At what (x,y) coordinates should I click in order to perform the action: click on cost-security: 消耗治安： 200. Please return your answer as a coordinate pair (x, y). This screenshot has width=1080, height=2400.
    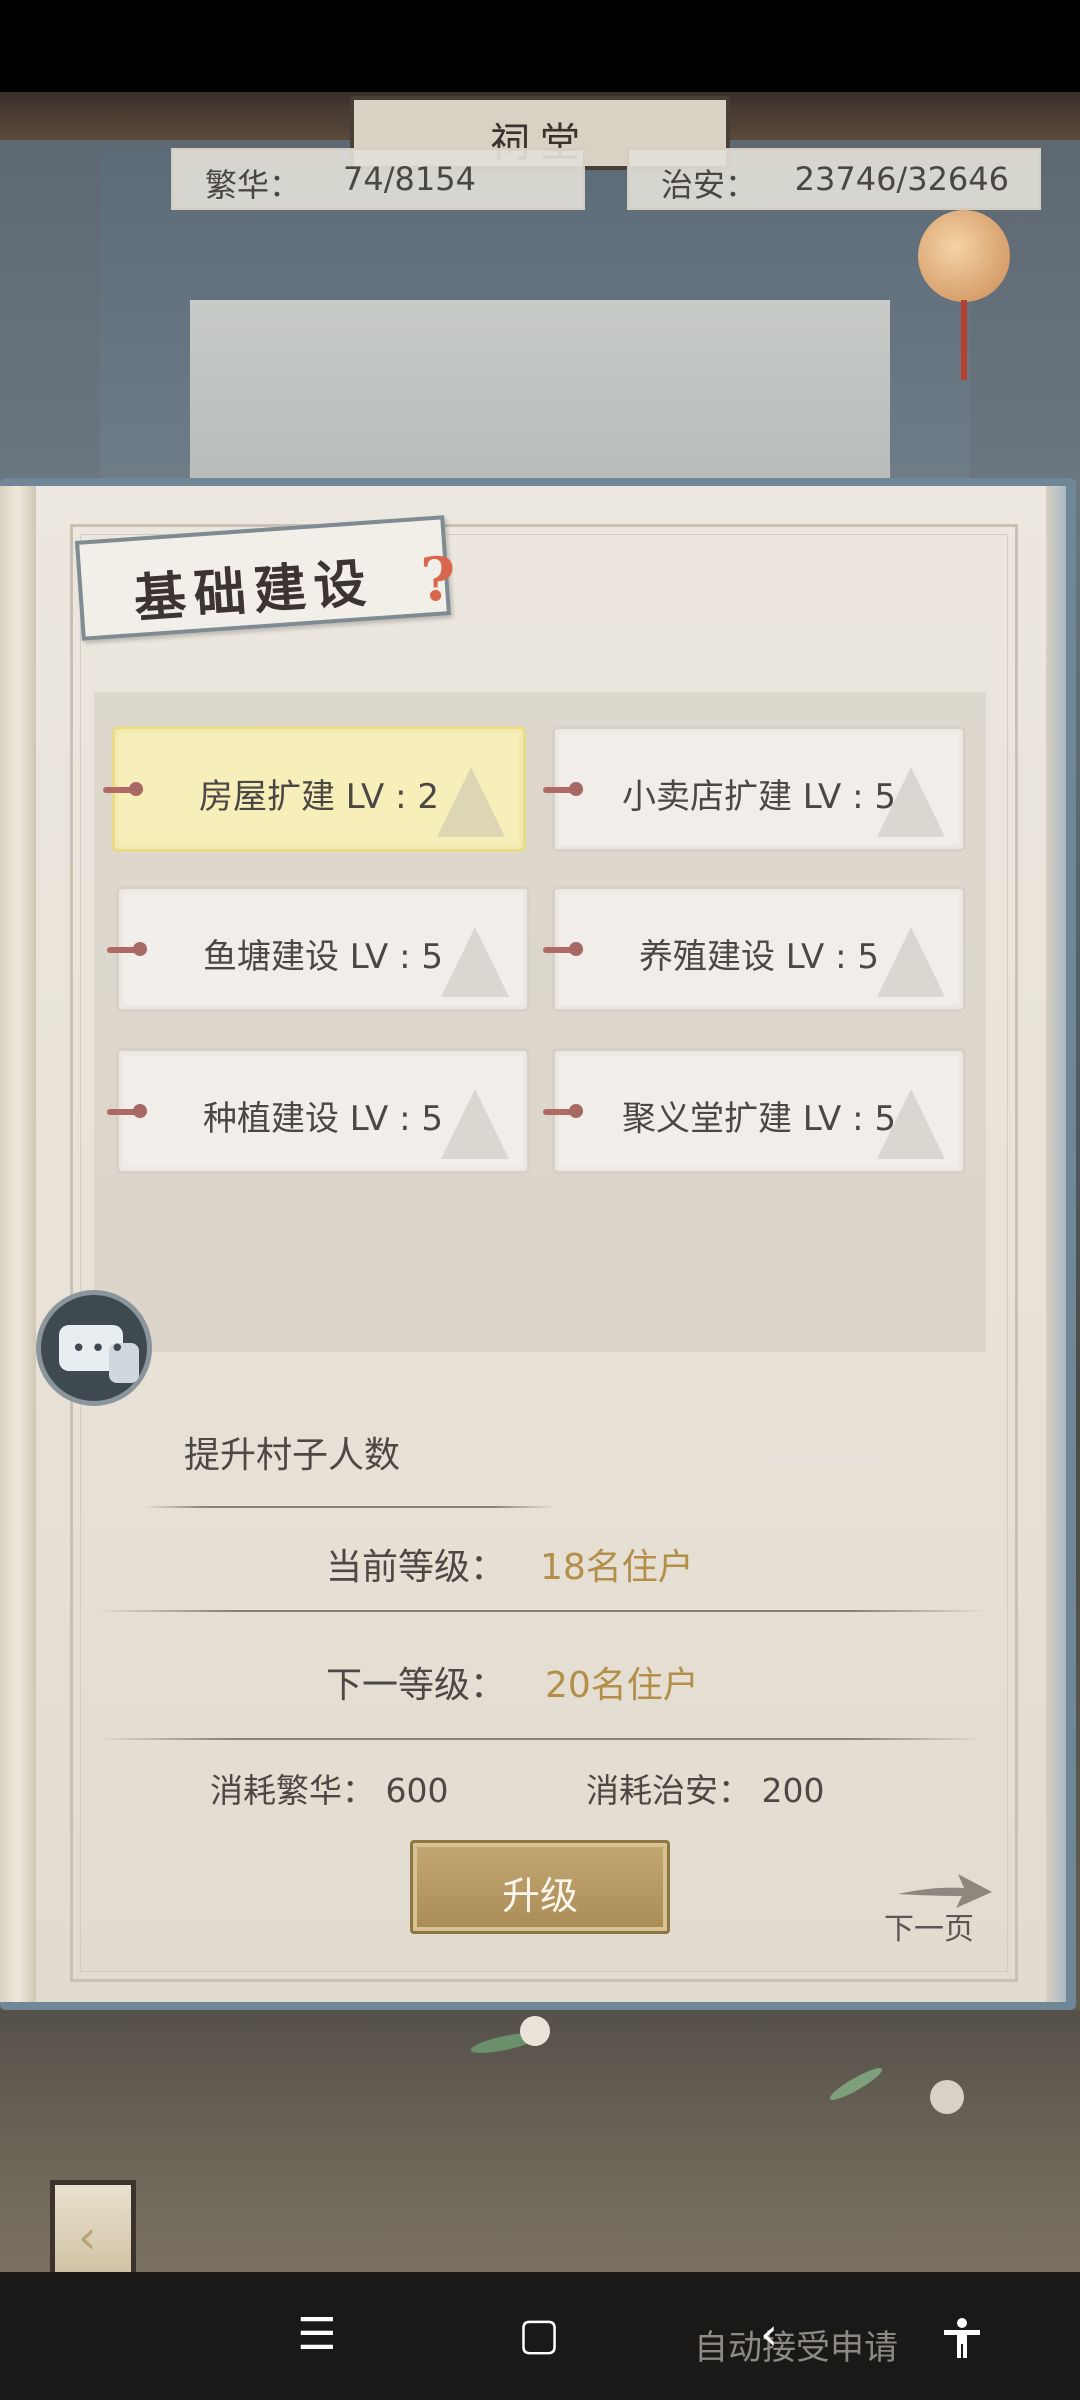
    Looking at the image, I should click on (705, 1790).